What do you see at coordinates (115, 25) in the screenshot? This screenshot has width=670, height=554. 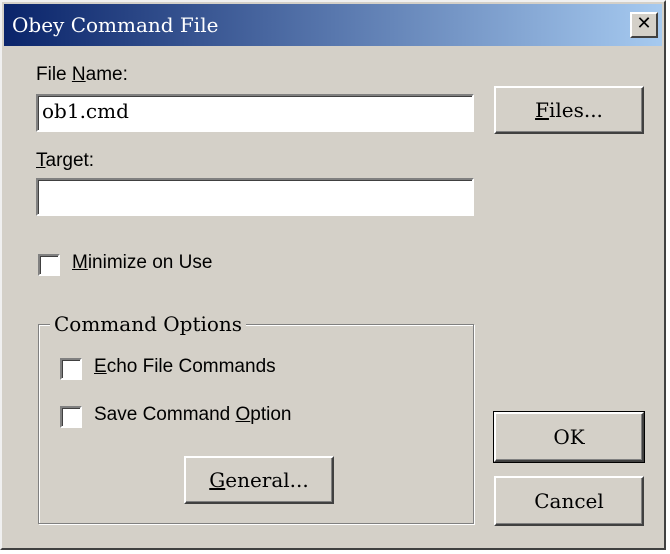 I see `dialog-title: Obey Command File` at bounding box center [115, 25].